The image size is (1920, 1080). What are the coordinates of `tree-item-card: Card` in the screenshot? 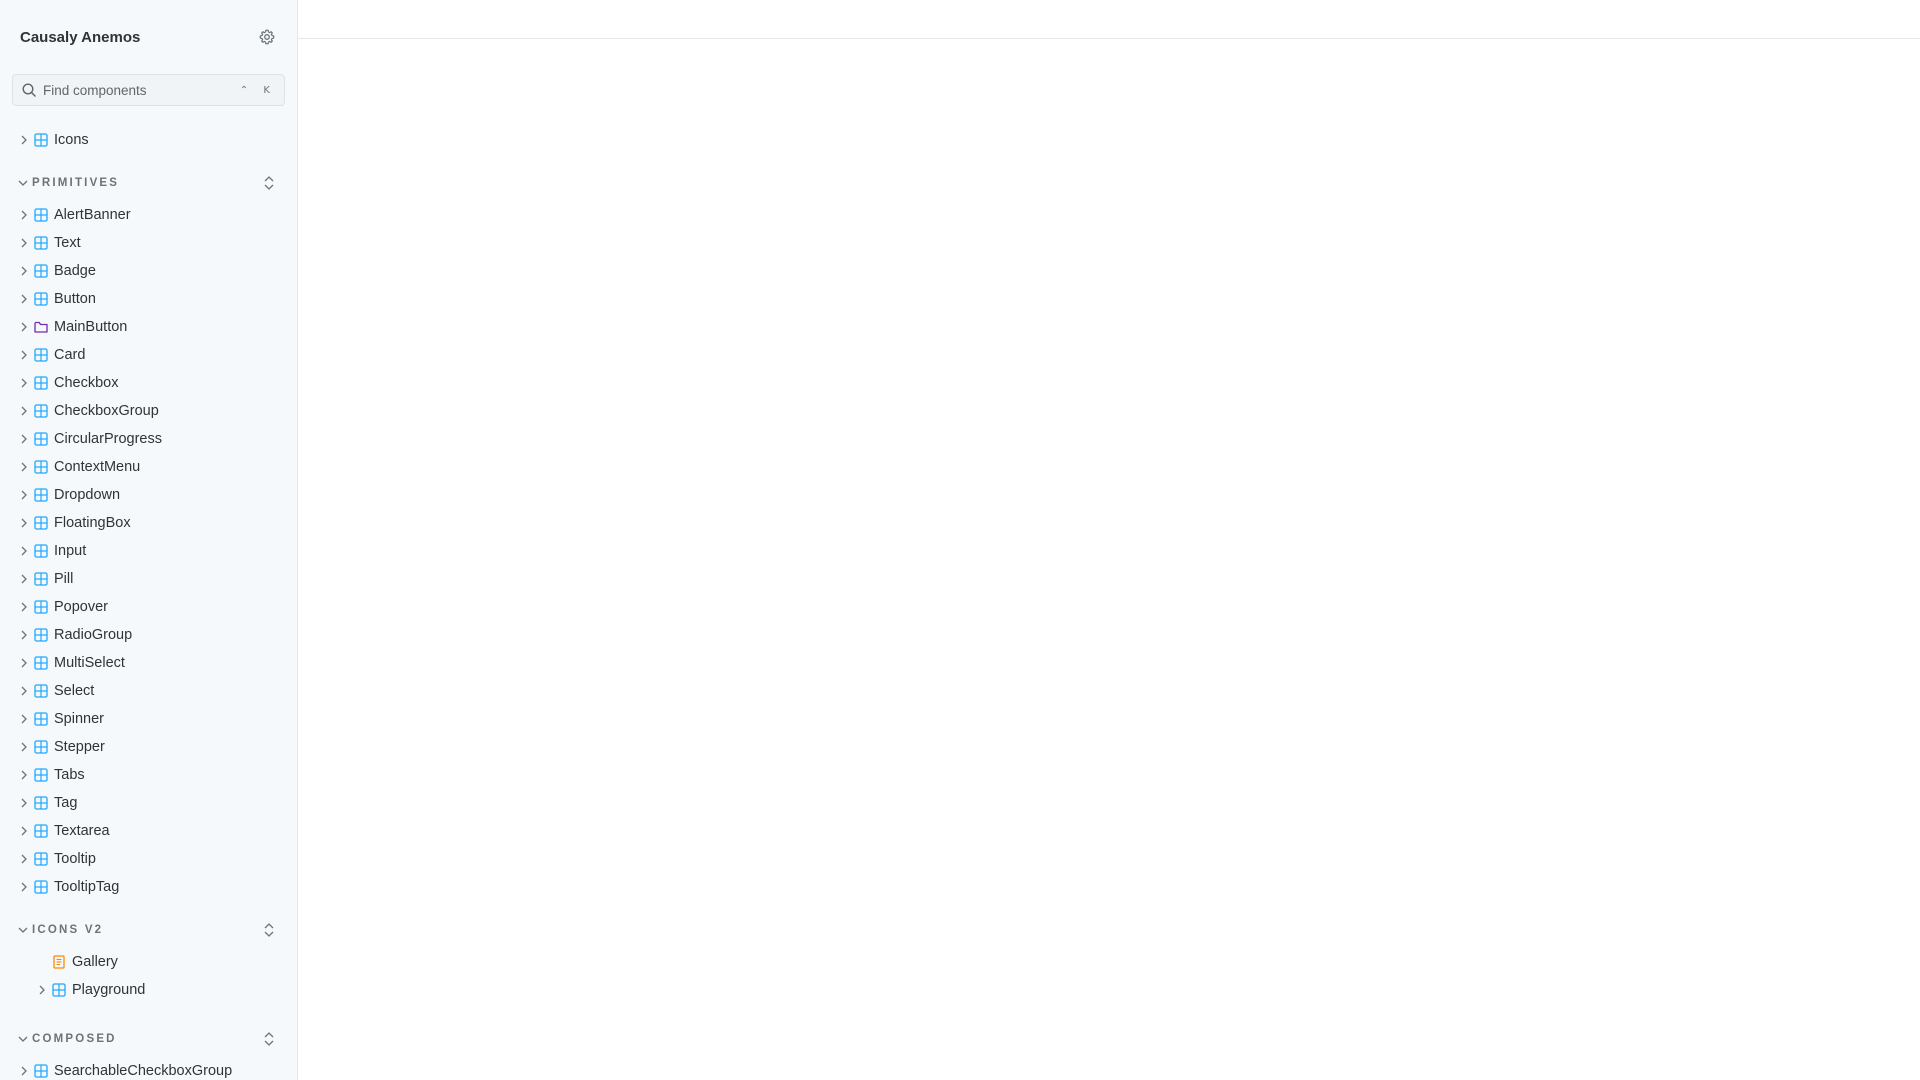 It's located at (148, 355).